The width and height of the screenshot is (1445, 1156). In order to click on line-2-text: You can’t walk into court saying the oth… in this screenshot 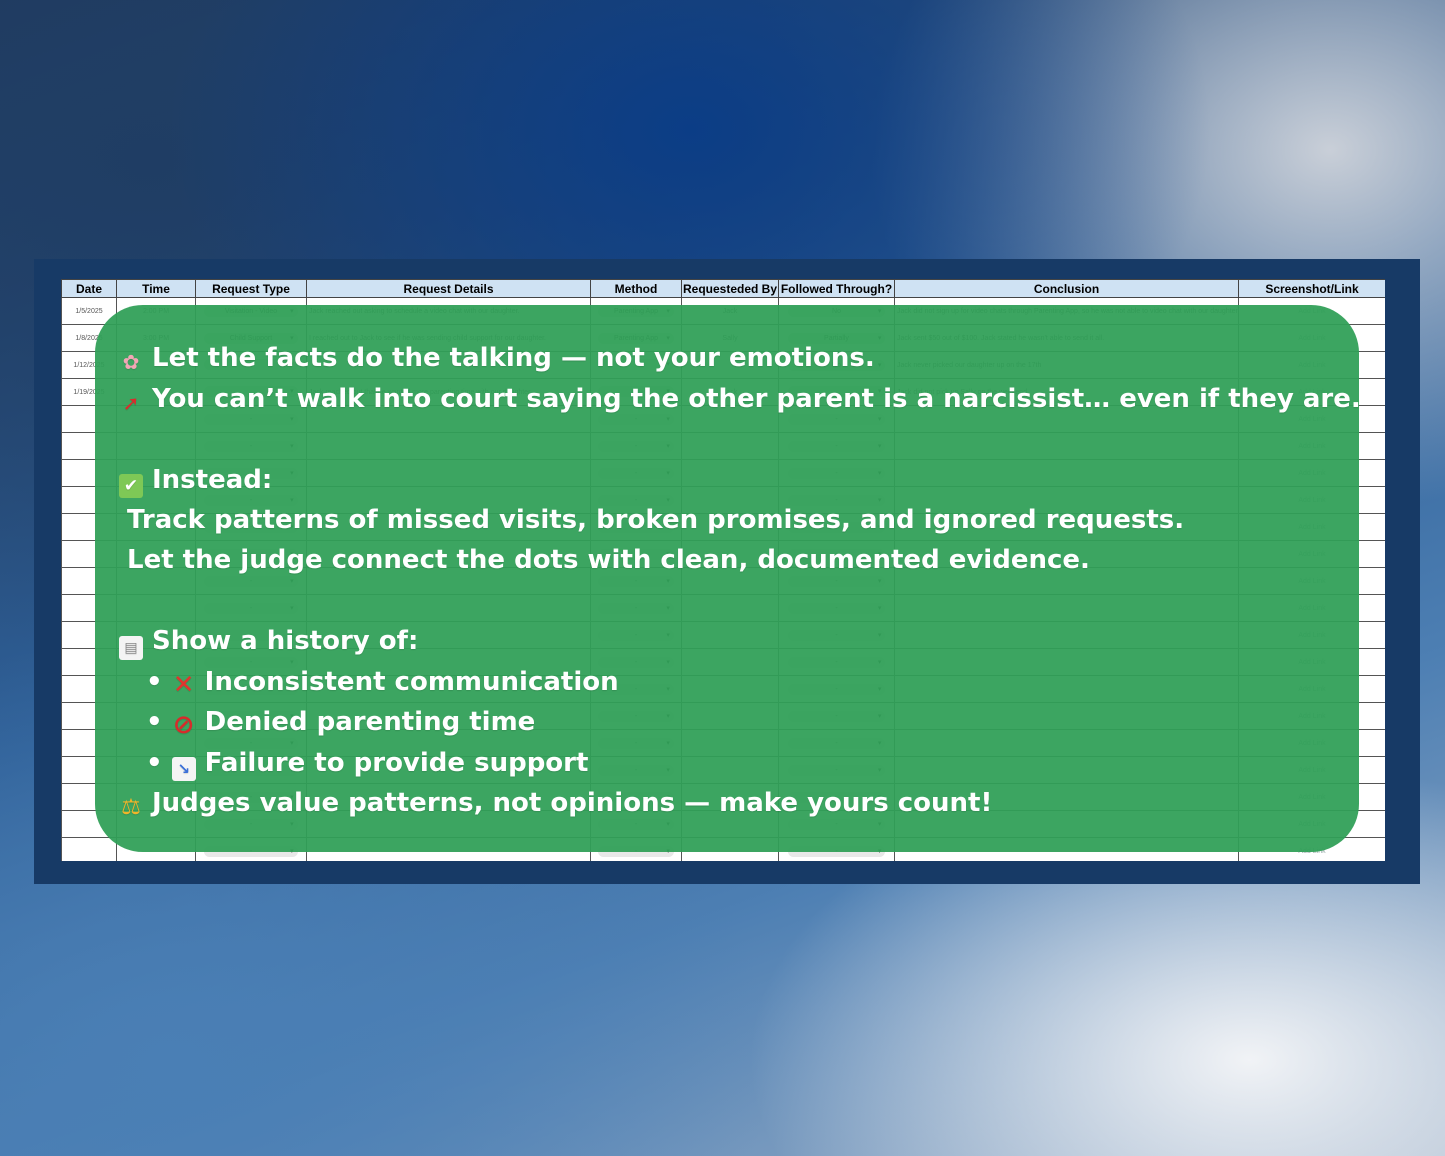, I will do `click(756, 399)`.